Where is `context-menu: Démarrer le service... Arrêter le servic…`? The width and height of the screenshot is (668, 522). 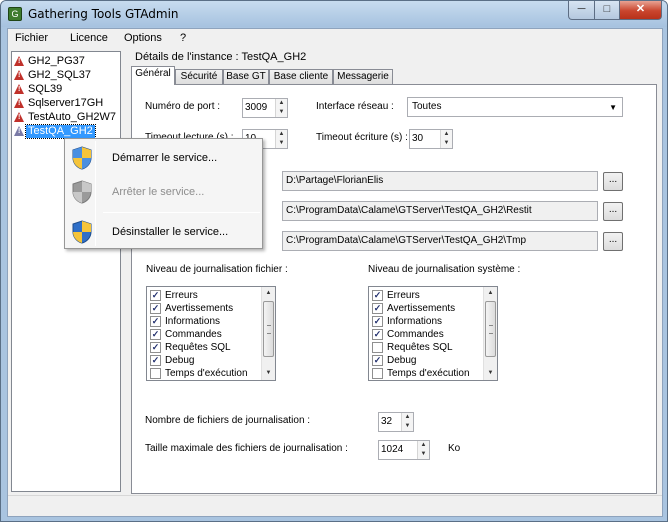
context-menu: Démarrer le service... Arrêter le servic… is located at coordinates (163, 193).